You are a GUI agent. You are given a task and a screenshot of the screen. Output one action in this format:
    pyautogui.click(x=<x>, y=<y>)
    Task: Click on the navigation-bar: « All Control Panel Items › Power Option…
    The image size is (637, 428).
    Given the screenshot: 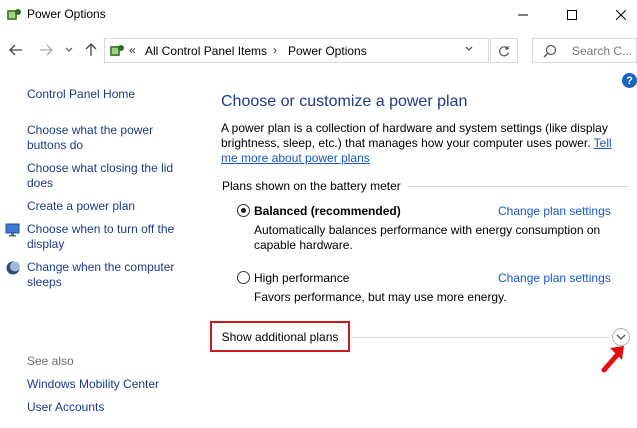 What is the action you would take?
    pyautogui.click(x=318, y=50)
    